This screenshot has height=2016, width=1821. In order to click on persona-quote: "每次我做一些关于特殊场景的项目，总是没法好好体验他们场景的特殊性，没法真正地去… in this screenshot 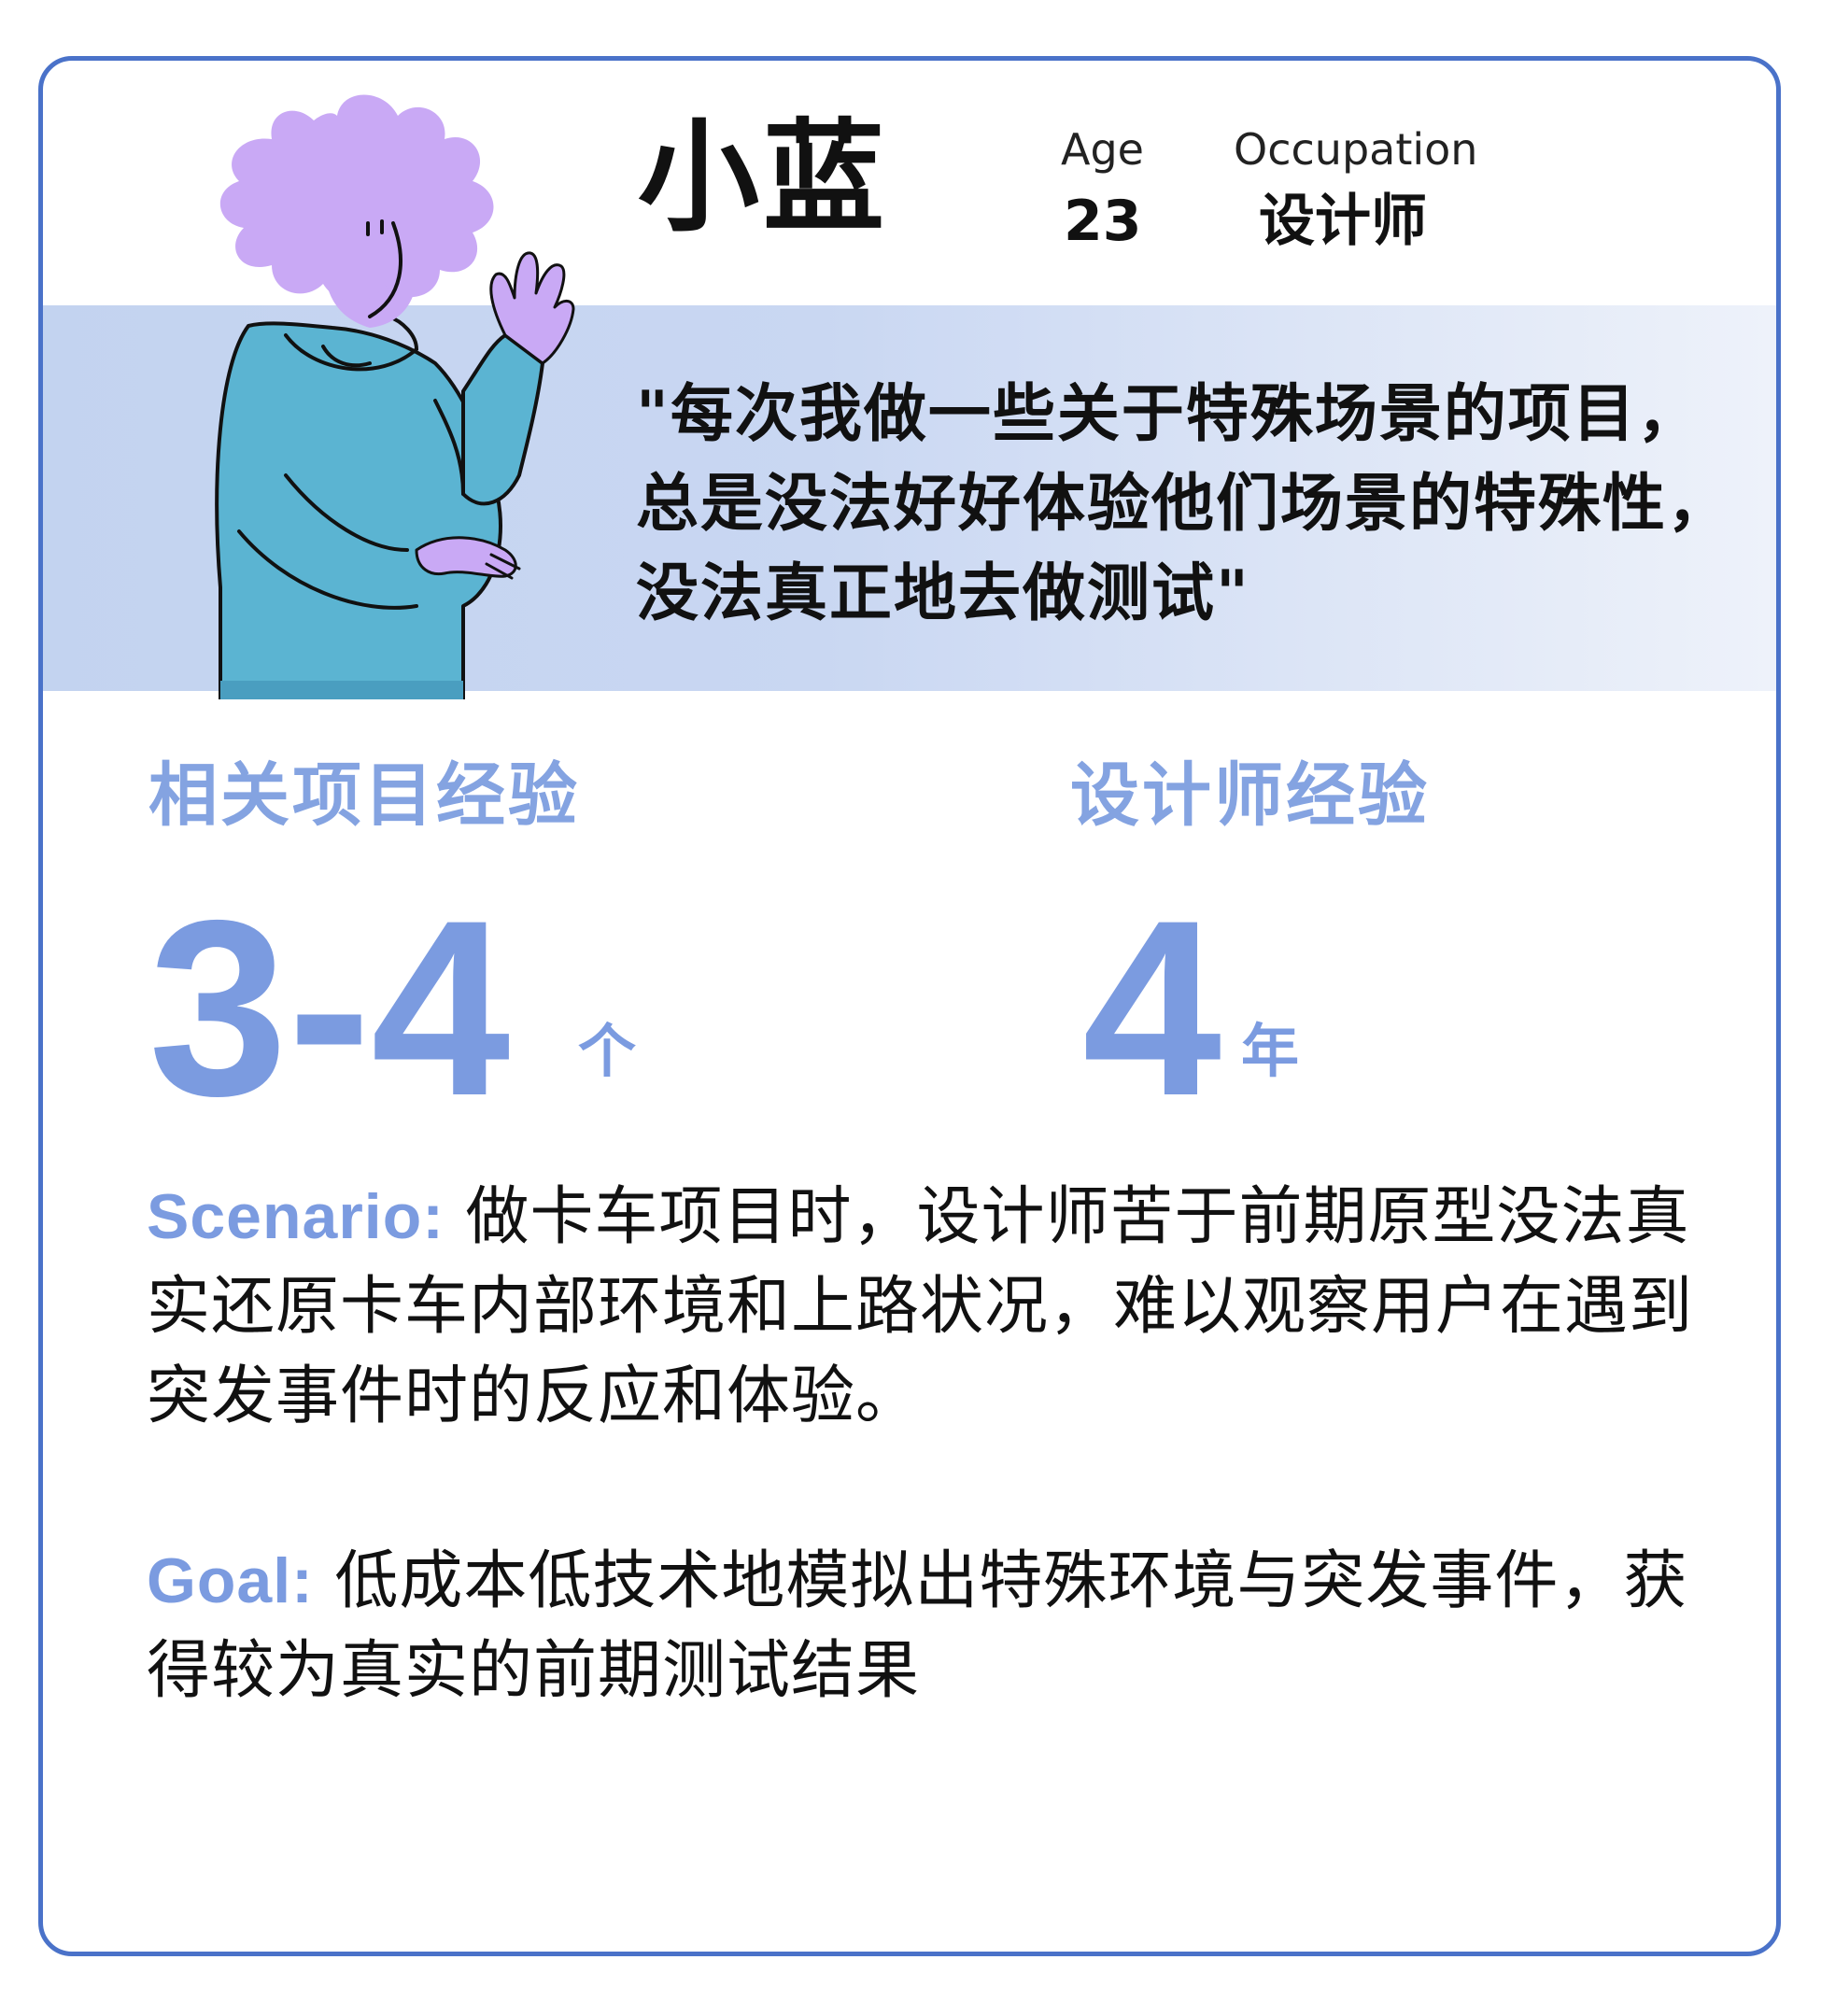, I will do `click(1183, 503)`.